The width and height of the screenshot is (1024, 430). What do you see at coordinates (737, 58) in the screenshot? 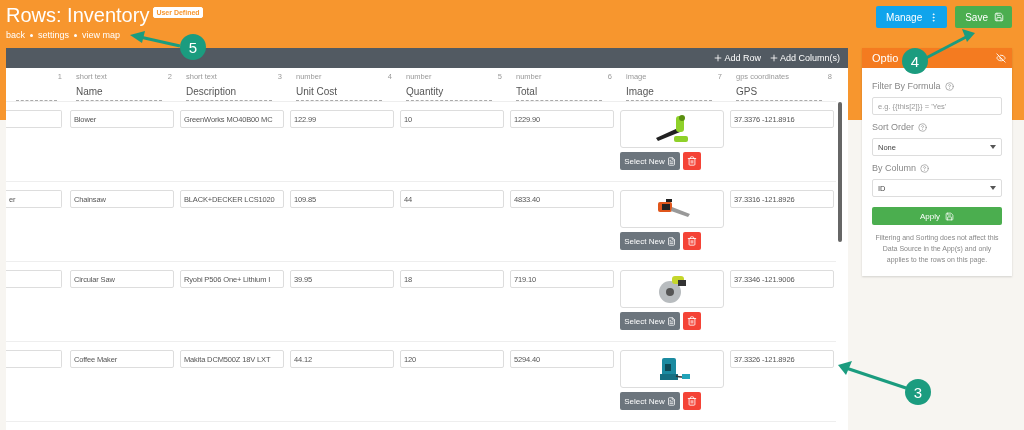
I see `add-button: Add Row` at bounding box center [737, 58].